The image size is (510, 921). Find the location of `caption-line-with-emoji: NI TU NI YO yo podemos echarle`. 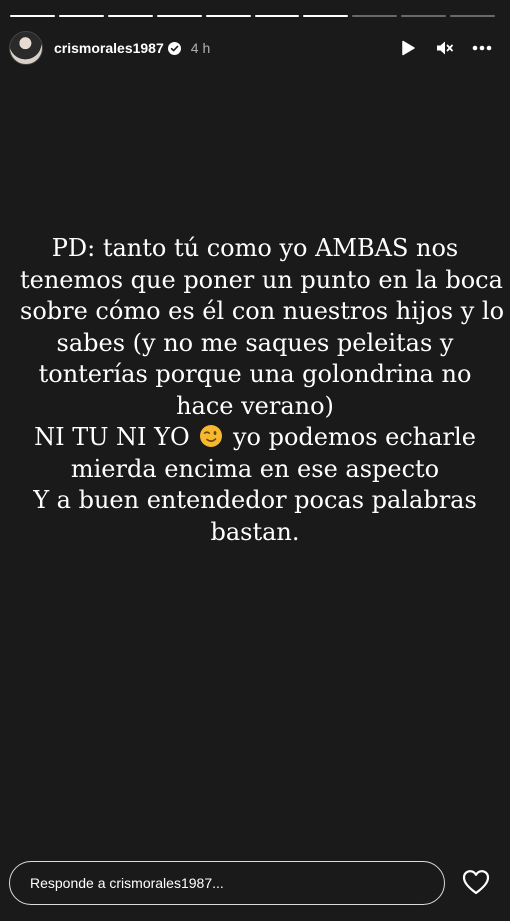

caption-line-with-emoji: NI TU NI YO yo podemos echarle is located at coordinates (255, 438).